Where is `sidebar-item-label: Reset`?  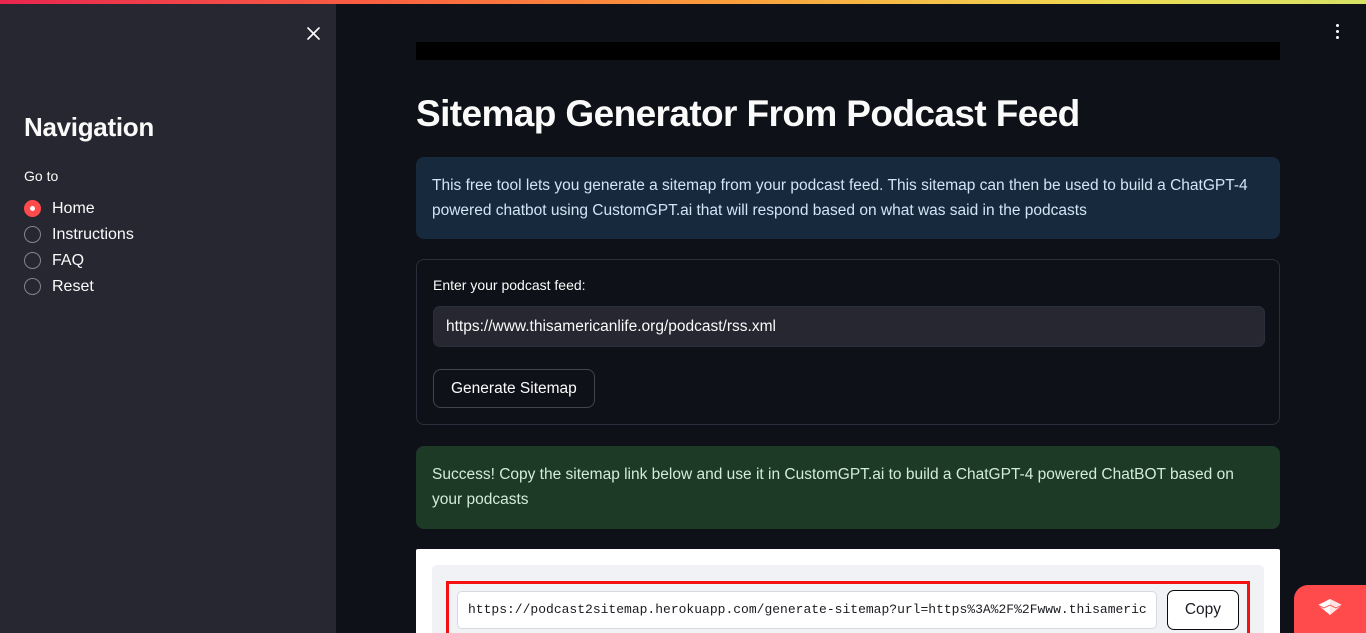
sidebar-item-label: Reset is located at coordinates (73, 286).